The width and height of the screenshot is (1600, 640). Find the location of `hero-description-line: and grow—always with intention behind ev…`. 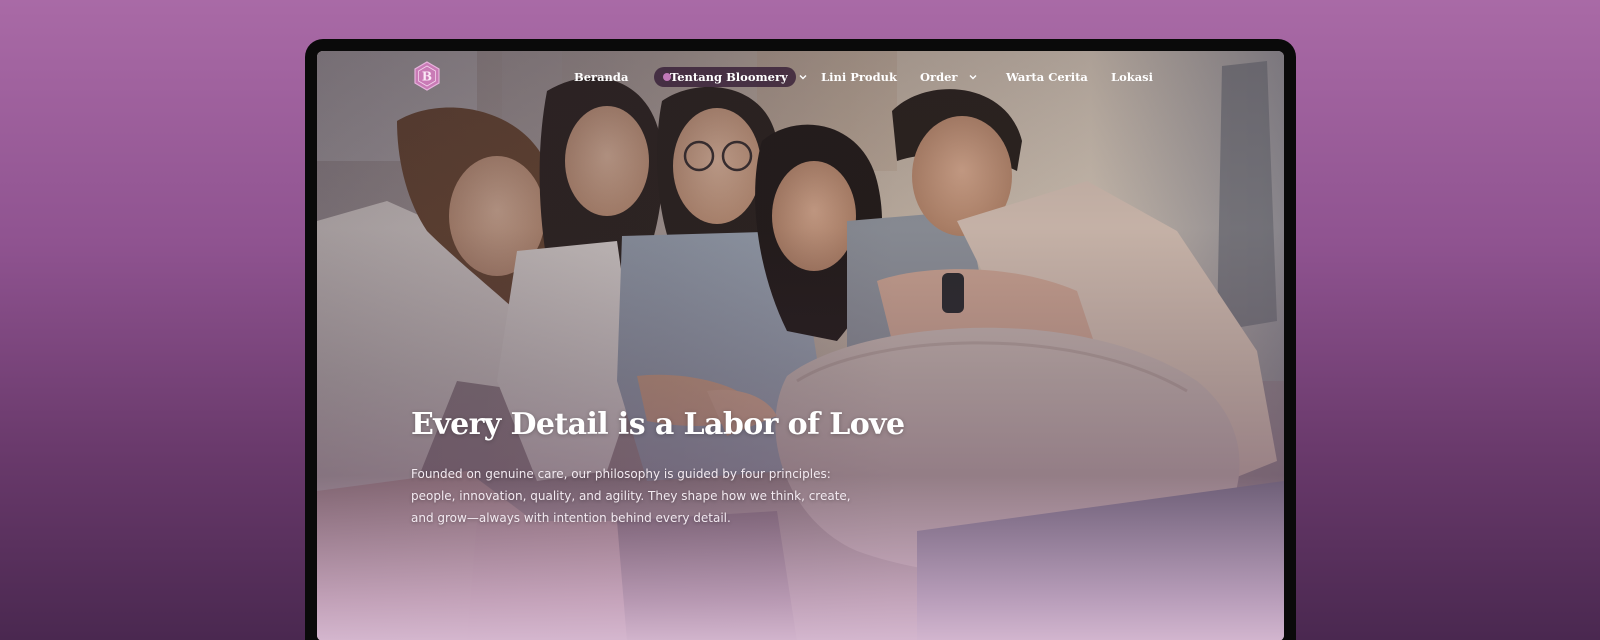

hero-description-line: and grow—always with intention behind ev… is located at coordinates (571, 518).